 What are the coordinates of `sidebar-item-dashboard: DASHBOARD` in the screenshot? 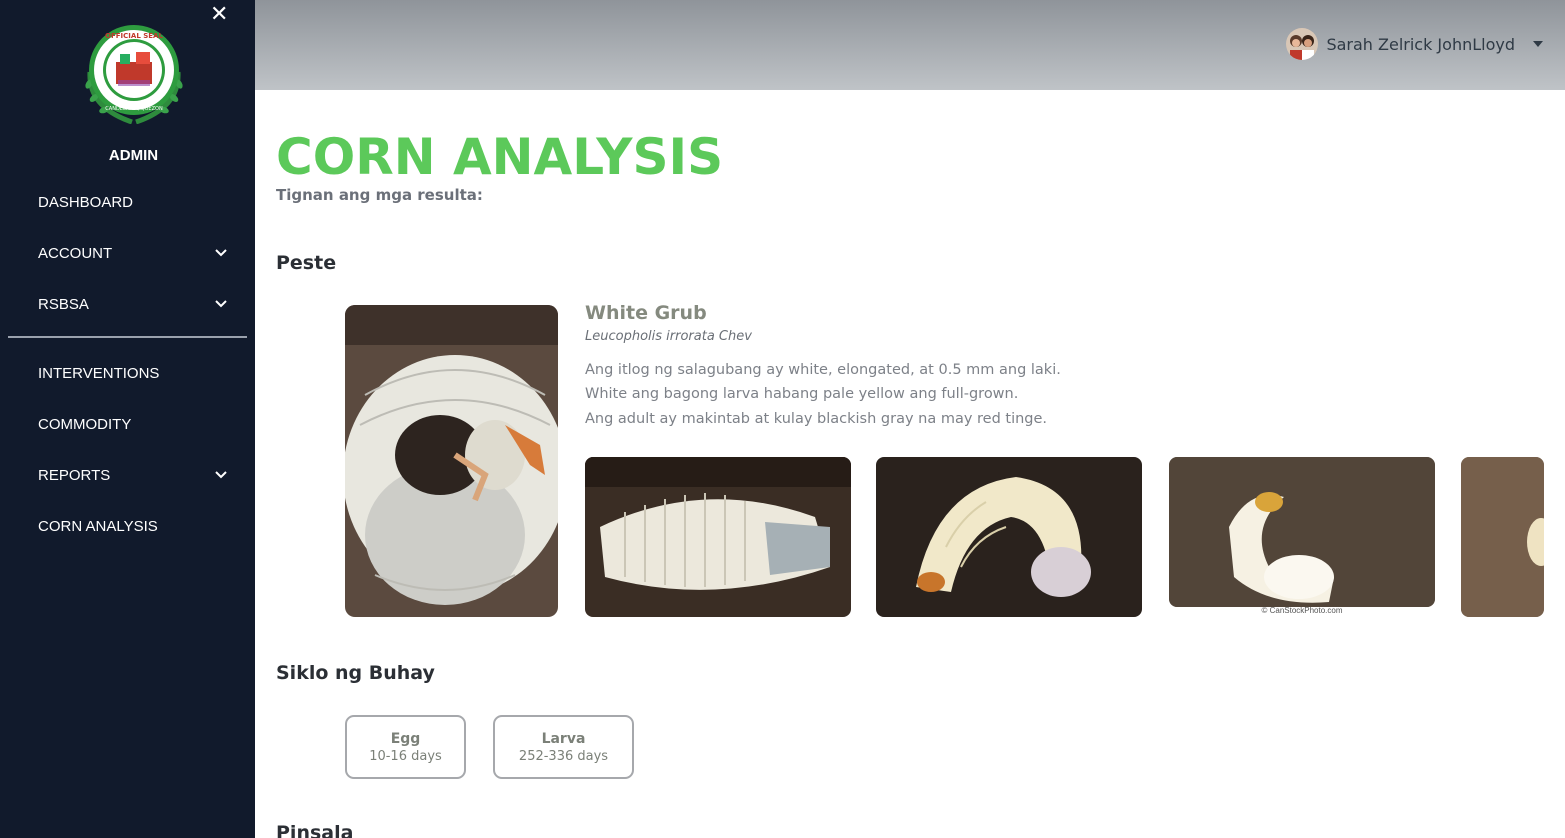 It's located at (133, 202).